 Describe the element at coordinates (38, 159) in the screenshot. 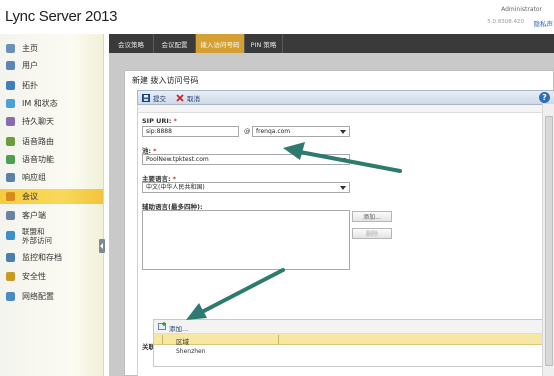

I see `sidebar-item-label: 语音功能` at that location.